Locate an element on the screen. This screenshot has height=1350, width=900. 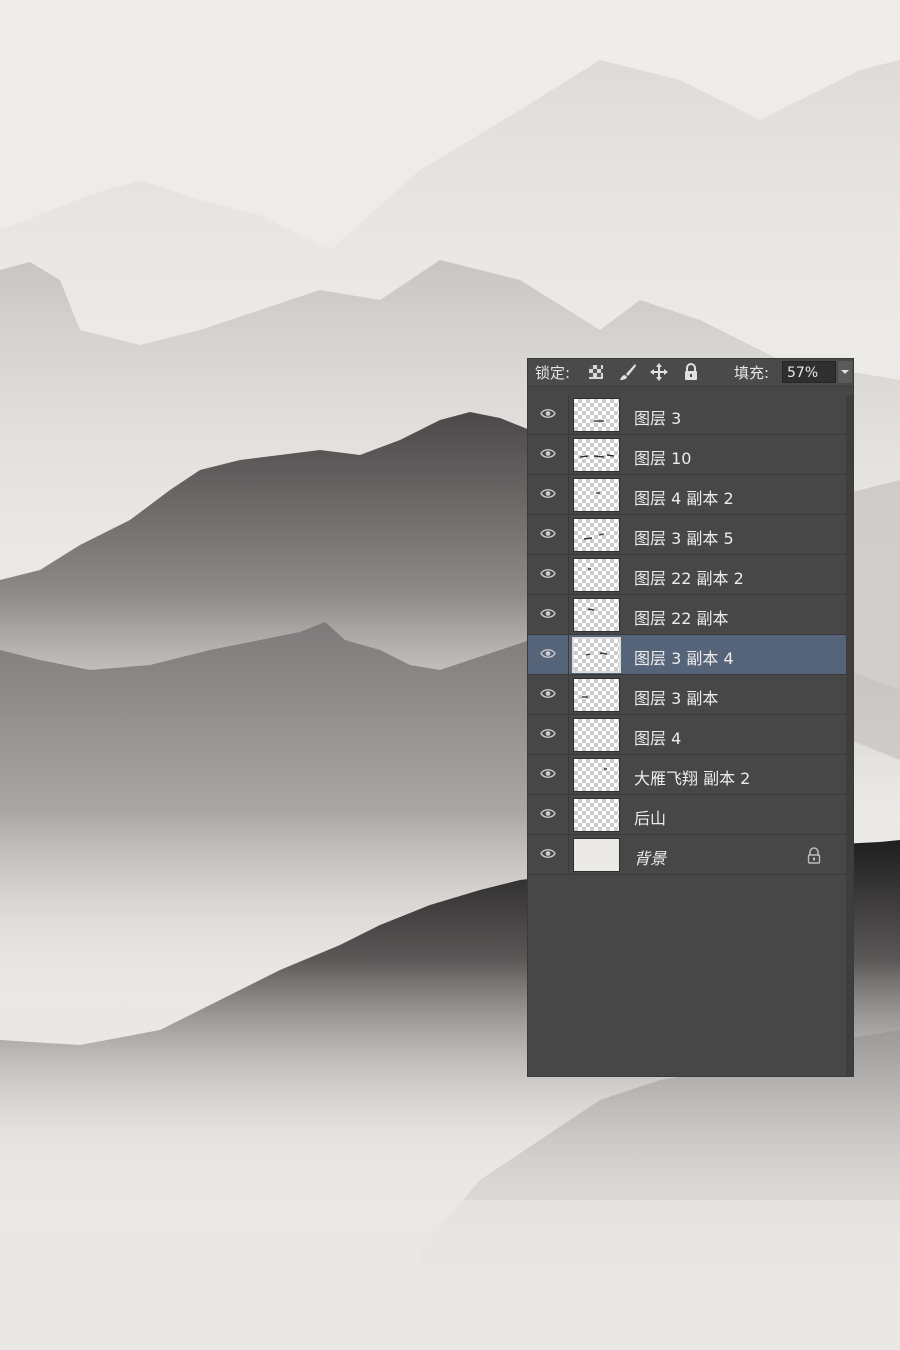
layer-row: 图层 22 副本 2 is located at coordinates (687, 575).